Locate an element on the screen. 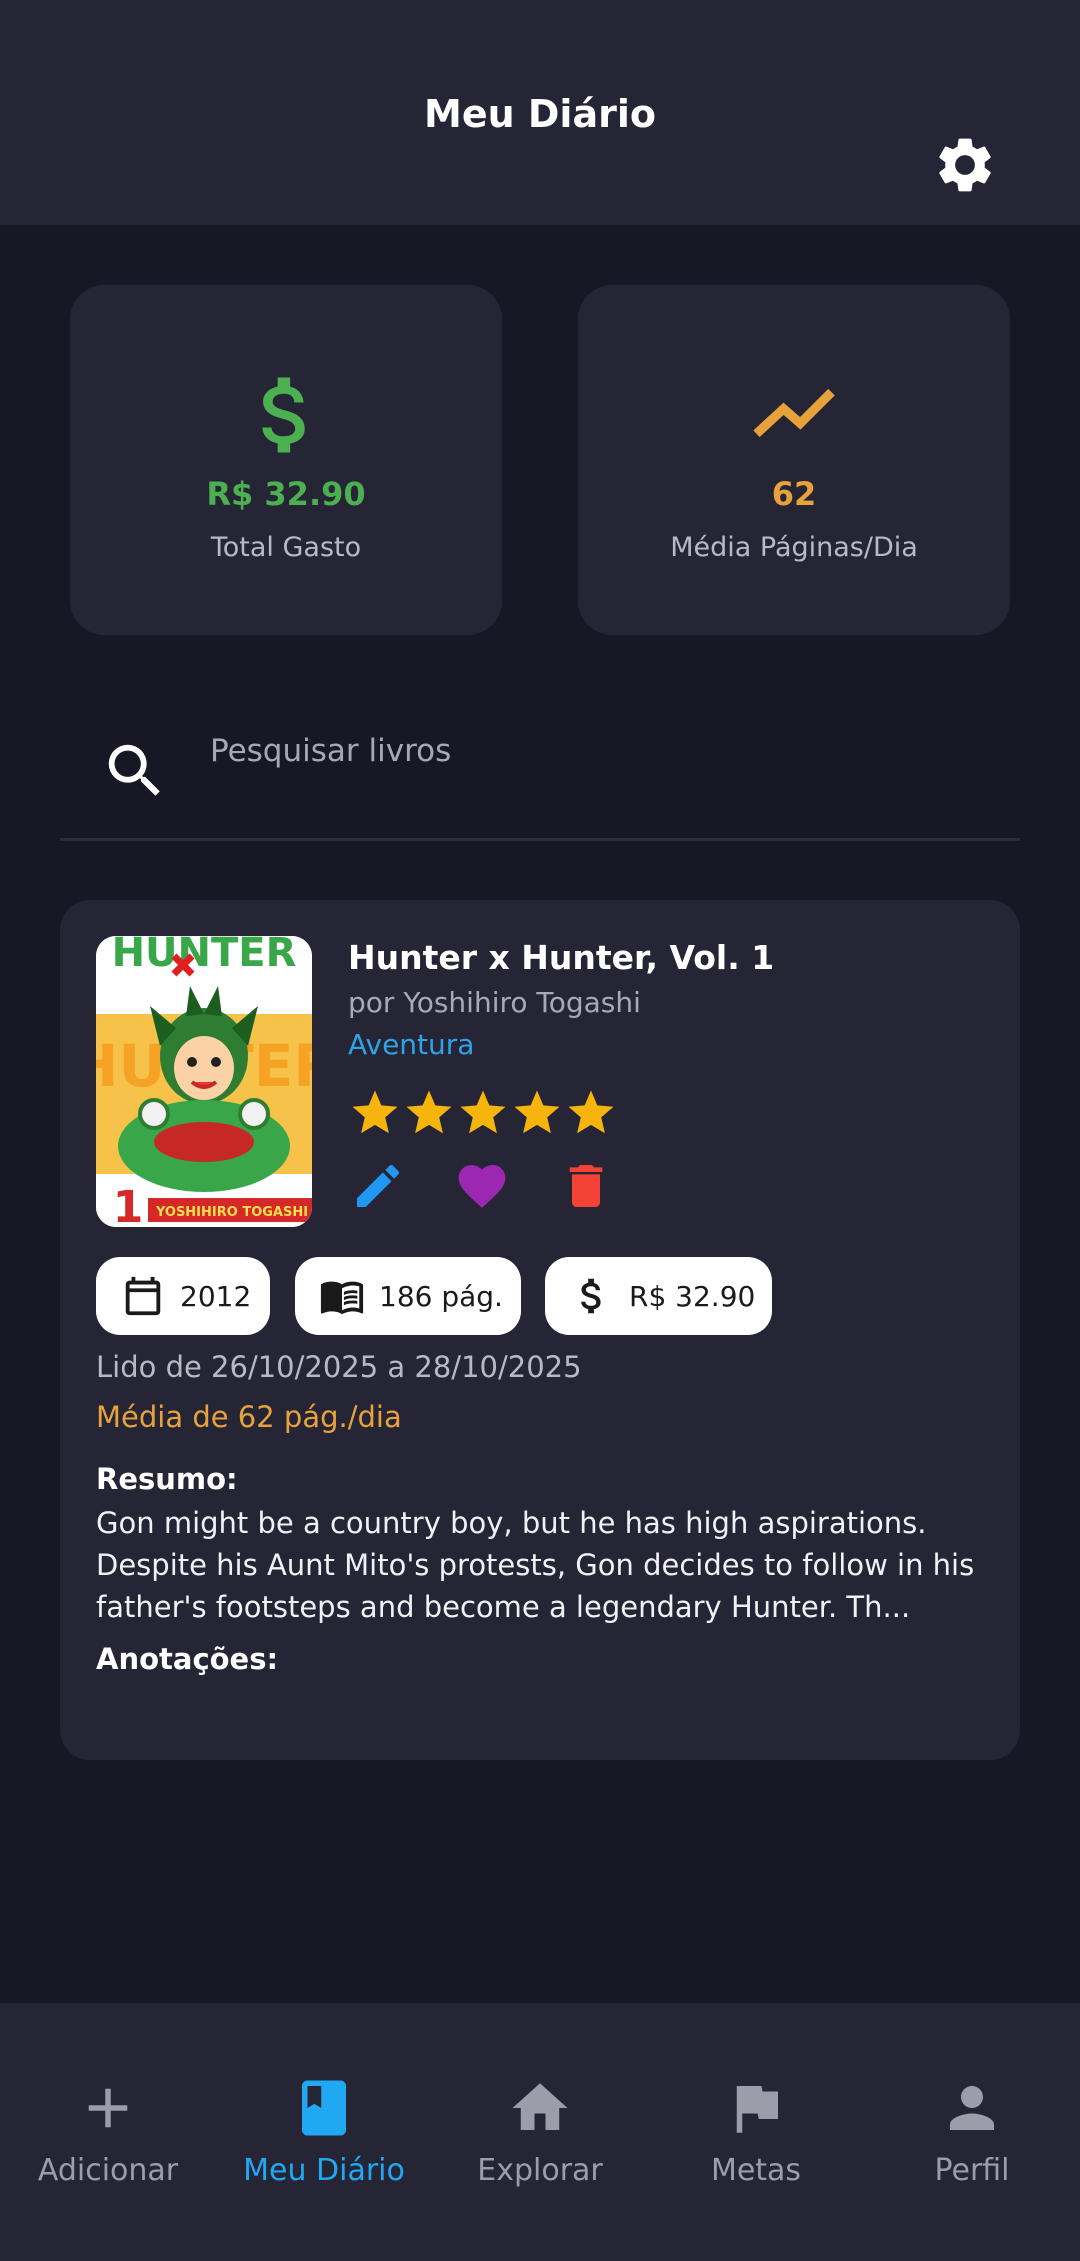  nav-label: Metas is located at coordinates (756, 2170).